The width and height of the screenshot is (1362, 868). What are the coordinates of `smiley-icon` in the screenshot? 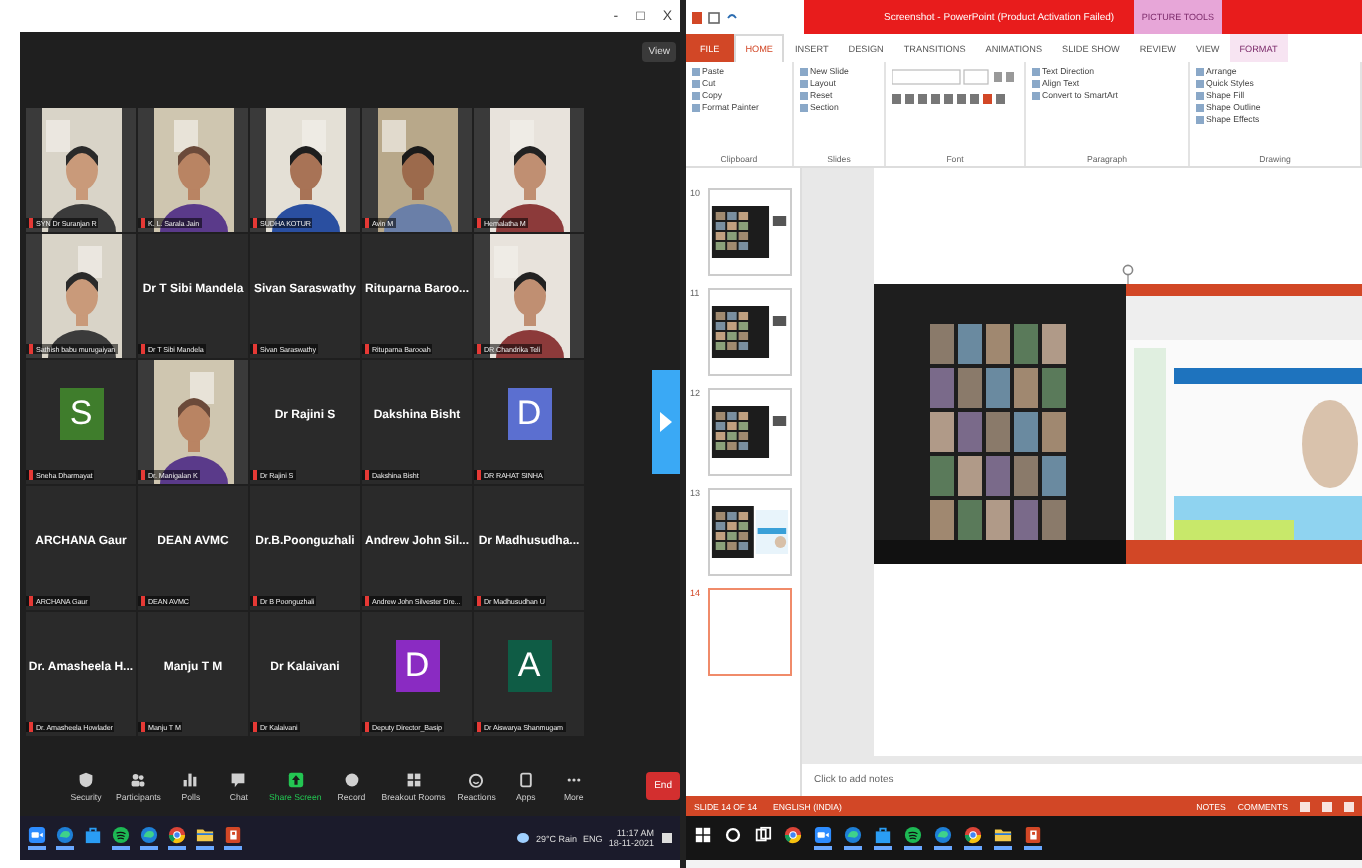 It's located at (476, 779).